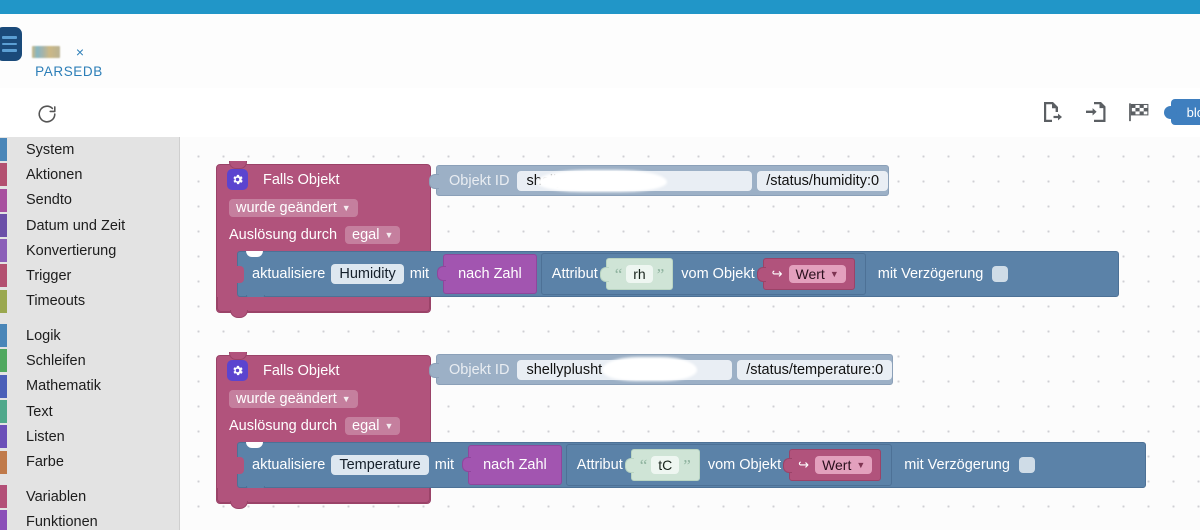  What do you see at coordinates (43, 335) in the screenshot?
I see `sidebar-item-label: Logik` at bounding box center [43, 335].